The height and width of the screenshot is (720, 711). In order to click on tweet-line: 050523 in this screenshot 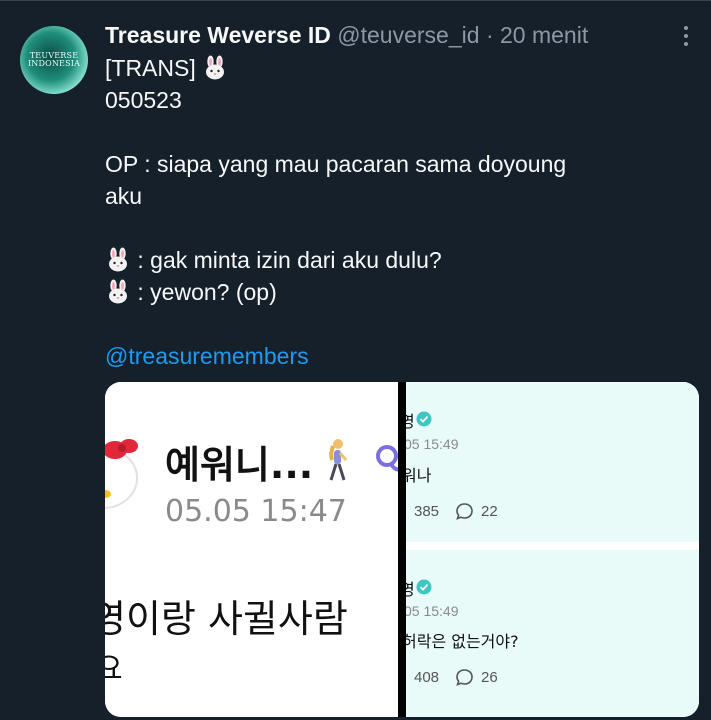, I will do `click(143, 100)`.